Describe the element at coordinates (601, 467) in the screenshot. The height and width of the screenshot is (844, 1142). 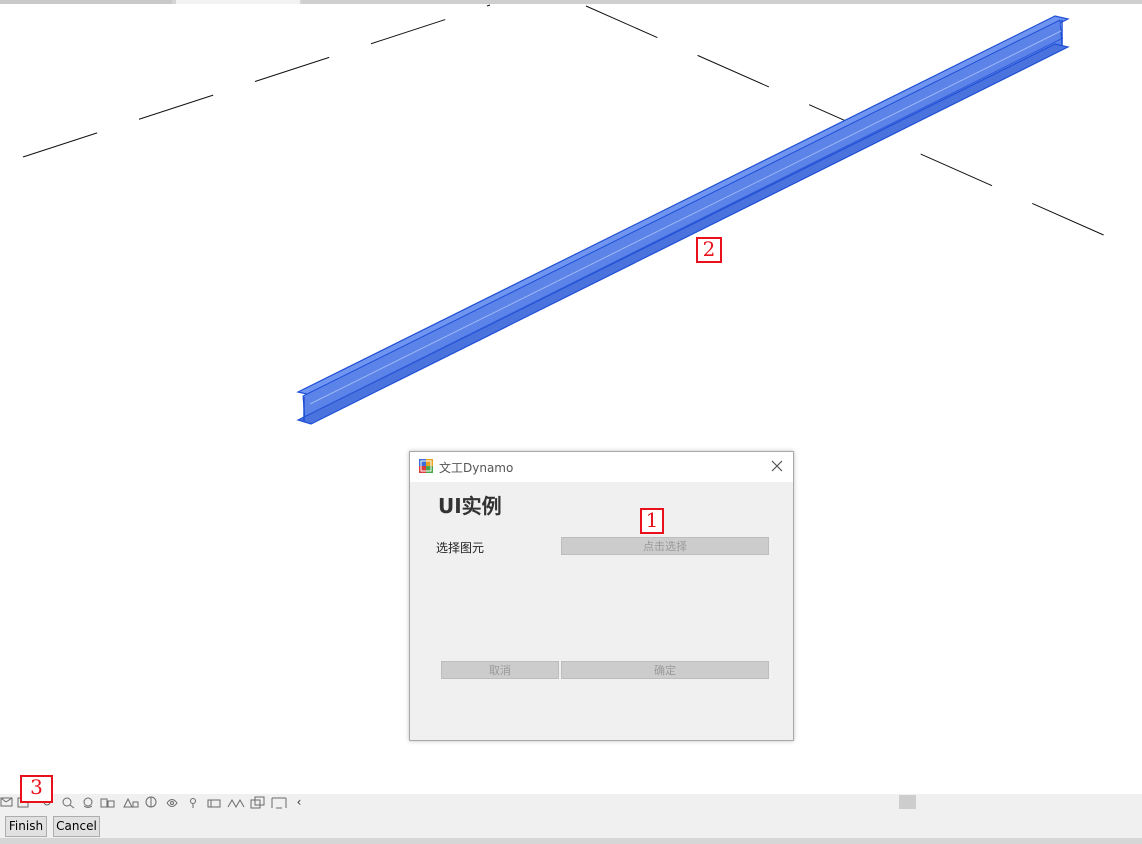
I see `dialog-titlebar: 文工Dynamo` at that location.